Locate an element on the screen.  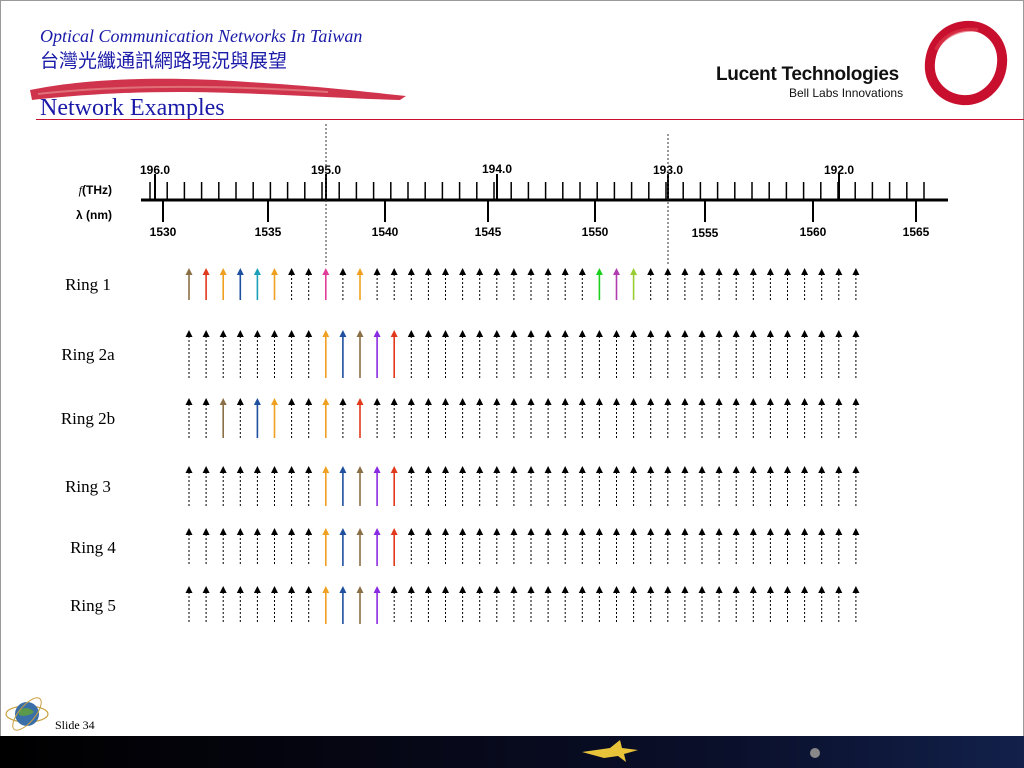
brand-tagline: Bell Labs Innovations is located at coordinates (846, 93).